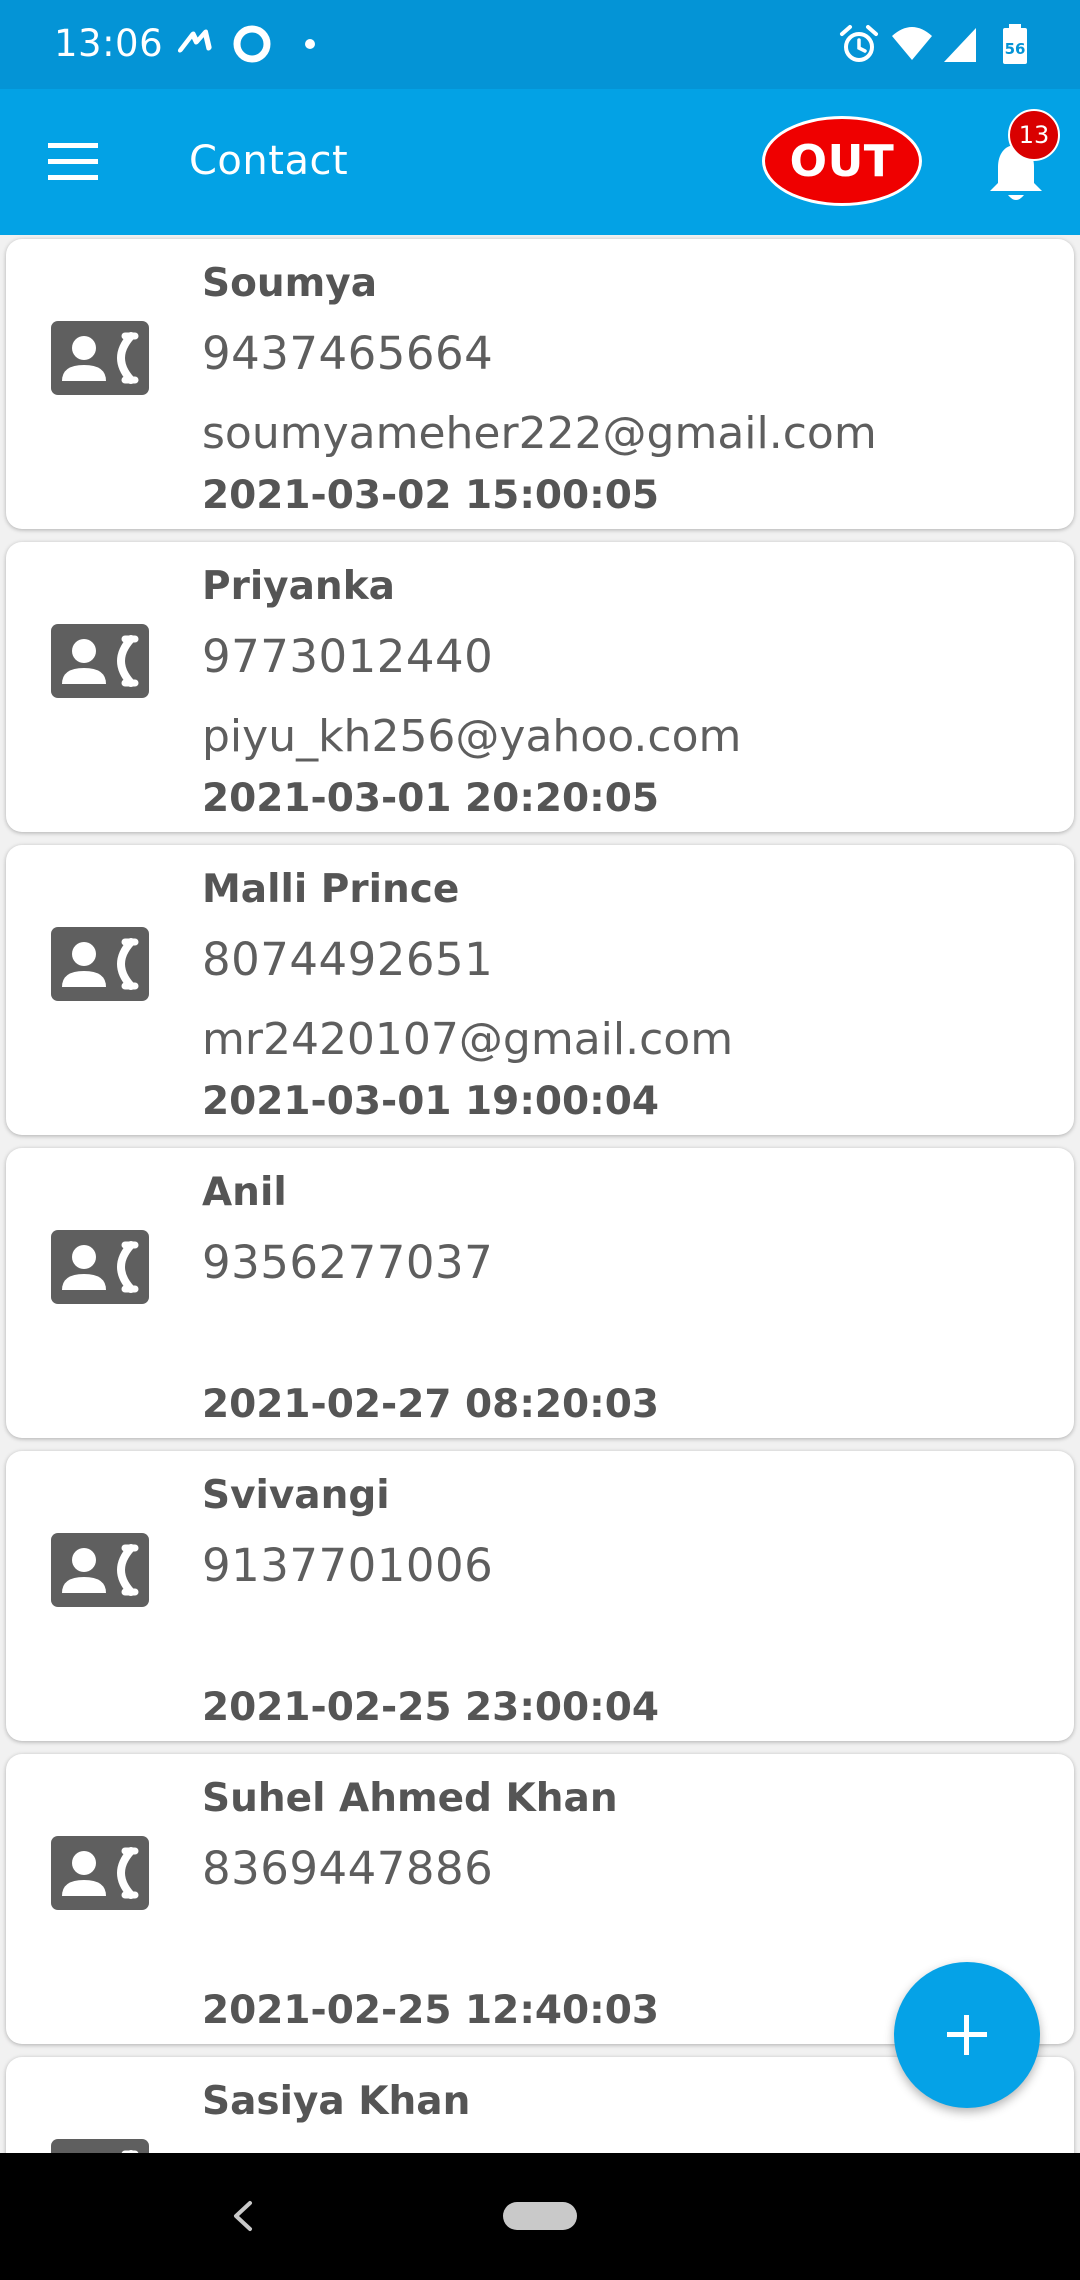 This screenshot has width=1080, height=2280. I want to click on page-title: Contact, so click(269, 161).